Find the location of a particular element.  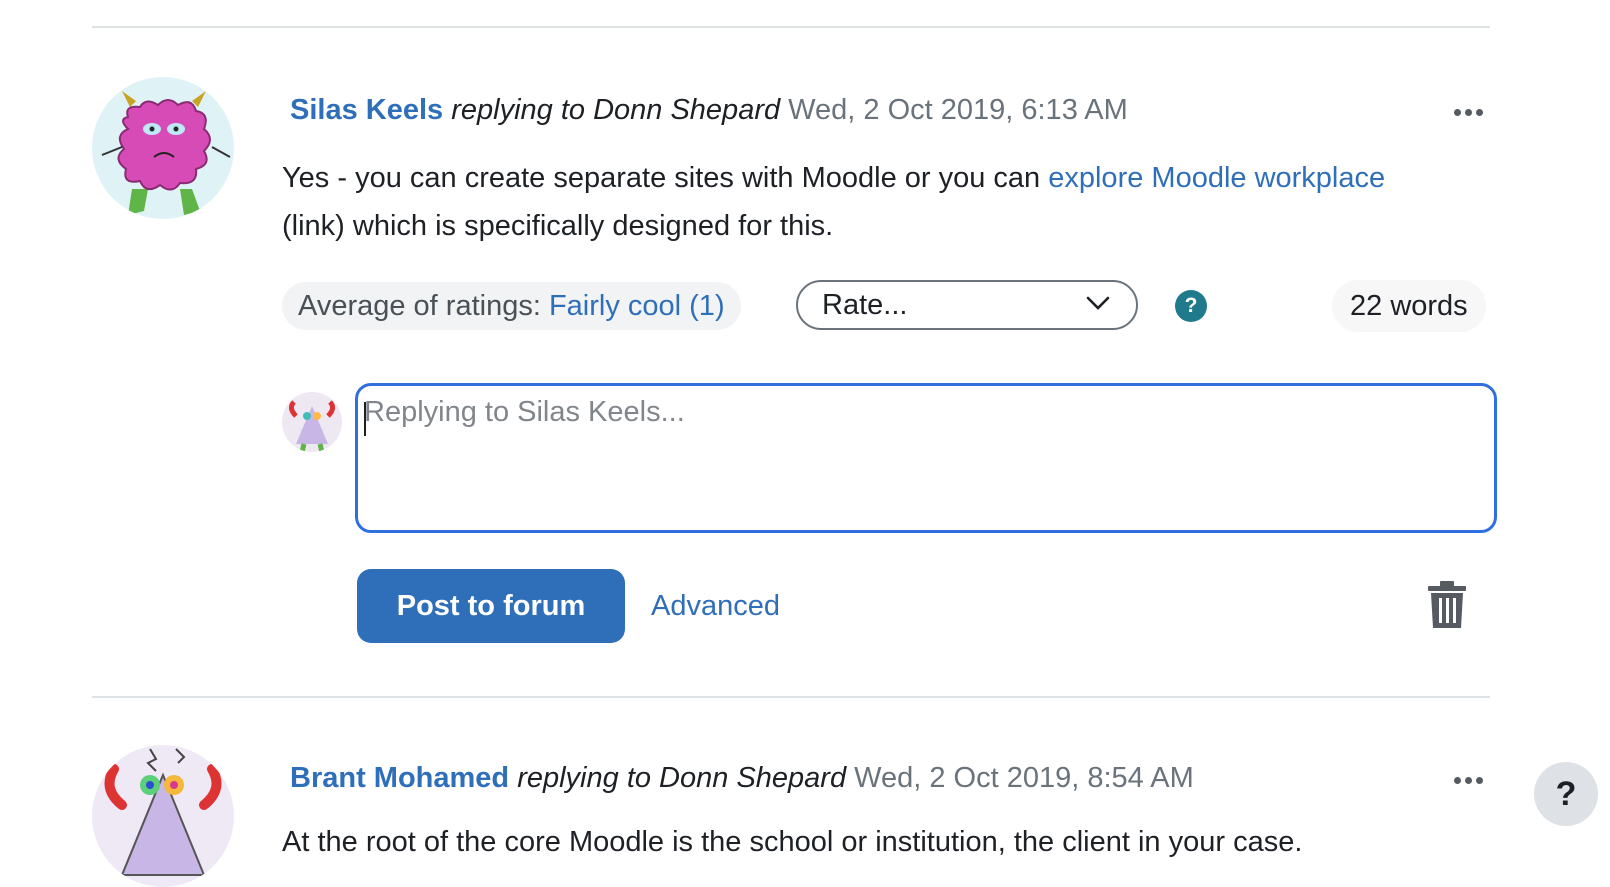

reply-textarea is located at coordinates (926, 458).